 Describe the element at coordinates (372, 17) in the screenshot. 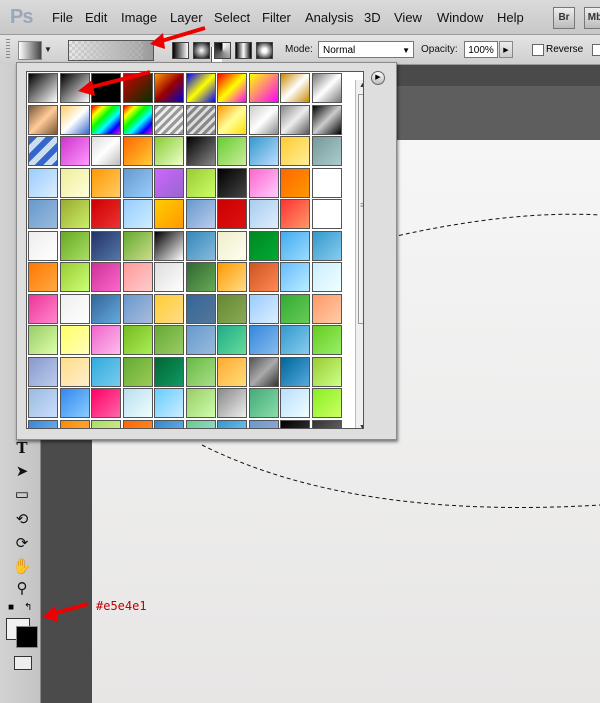

I see `menu-3d: 3D` at that location.